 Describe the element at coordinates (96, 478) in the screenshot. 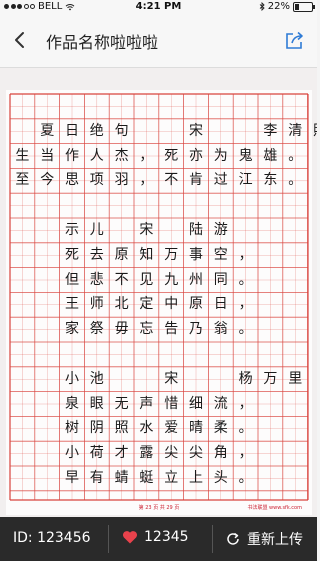

I see `calligraphy-char: 有` at that location.